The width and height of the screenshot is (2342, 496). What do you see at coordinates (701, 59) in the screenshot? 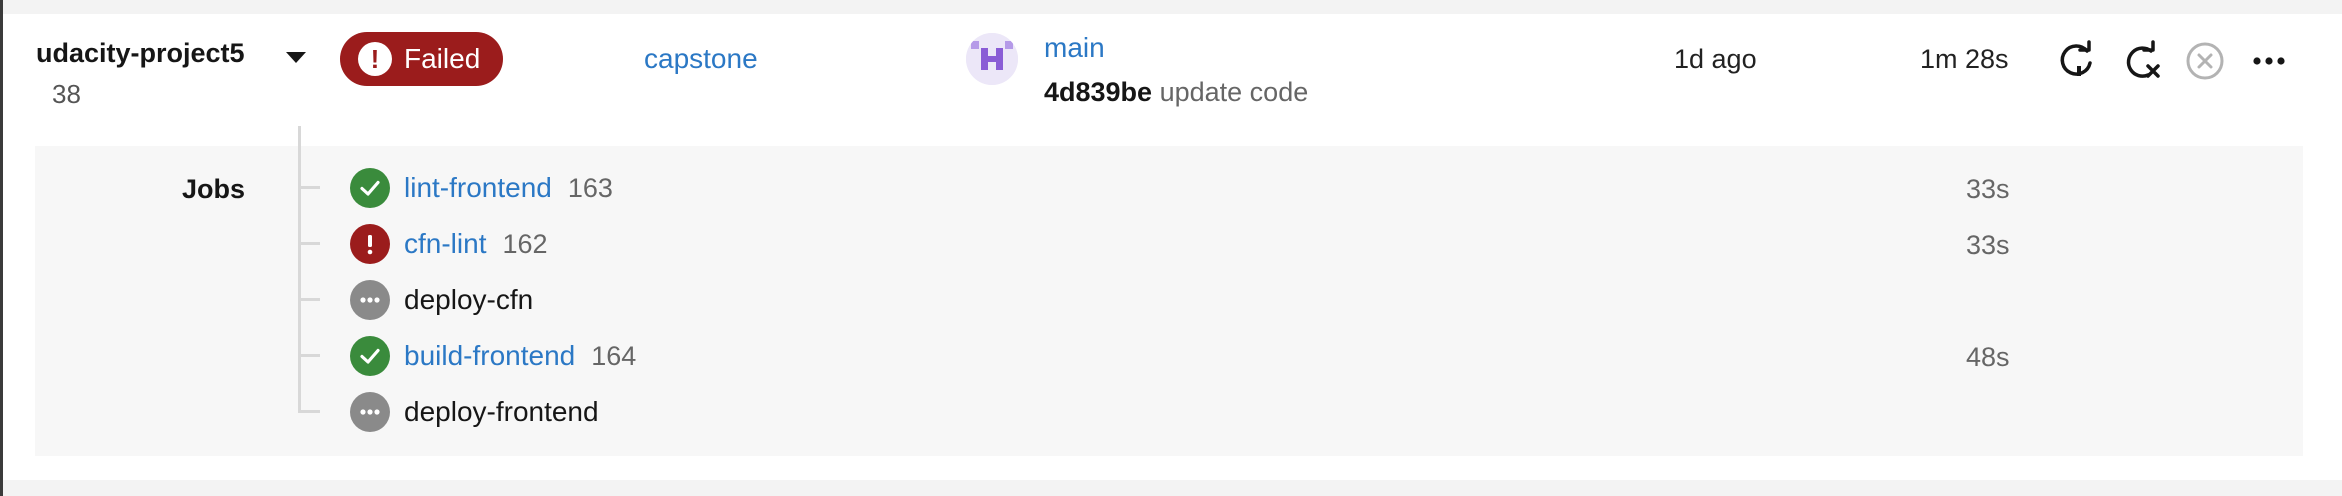
I see `workflow-link: capstone` at bounding box center [701, 59].